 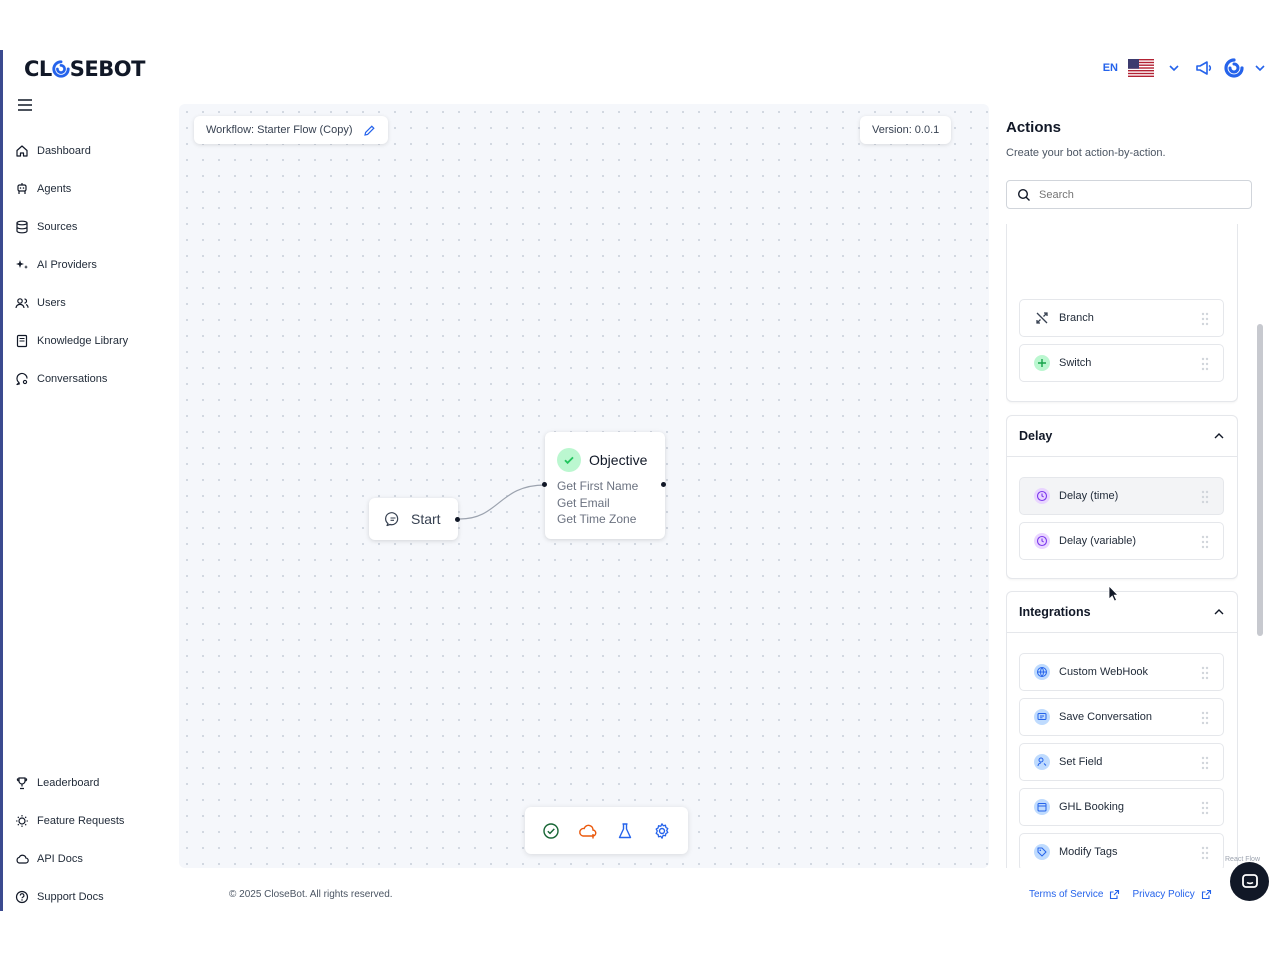 I want to click on sidebar-item-users: Users, so click(x=95, y=303).